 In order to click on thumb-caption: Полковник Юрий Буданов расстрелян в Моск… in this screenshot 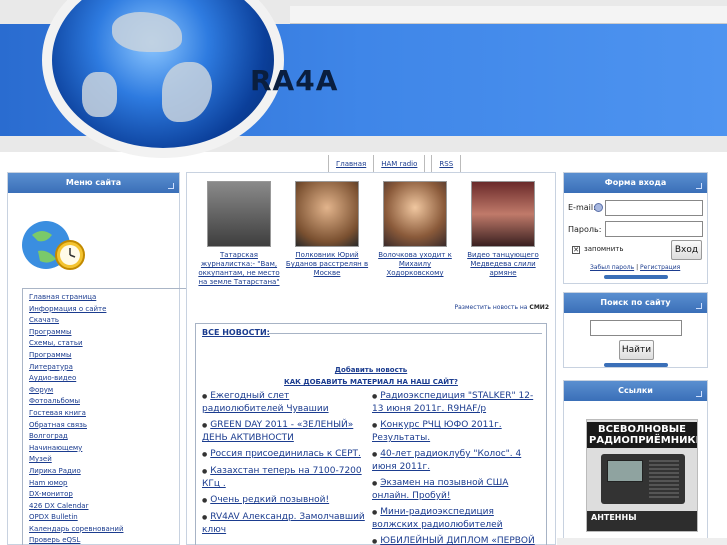, I will do `click(327, 264)`.